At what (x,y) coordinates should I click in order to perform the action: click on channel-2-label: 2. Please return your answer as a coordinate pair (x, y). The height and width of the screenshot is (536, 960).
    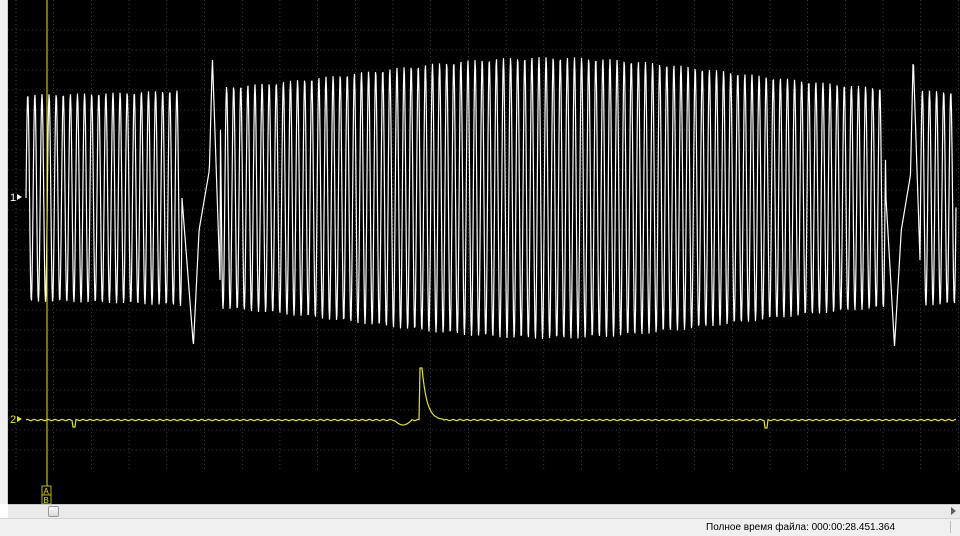
    Looking at the image, I should click on (13, 420).